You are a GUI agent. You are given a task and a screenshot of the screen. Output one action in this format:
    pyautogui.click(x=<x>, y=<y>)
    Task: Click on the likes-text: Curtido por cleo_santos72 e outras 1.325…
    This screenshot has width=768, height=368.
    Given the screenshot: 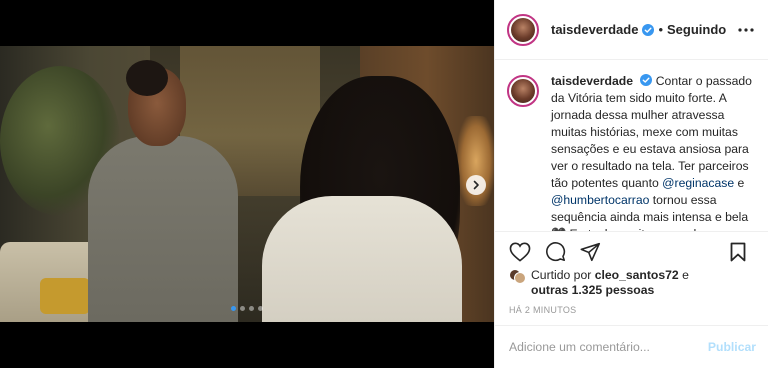 What is the action you would take?
    pyautogui.click(x=610, y=283)
    